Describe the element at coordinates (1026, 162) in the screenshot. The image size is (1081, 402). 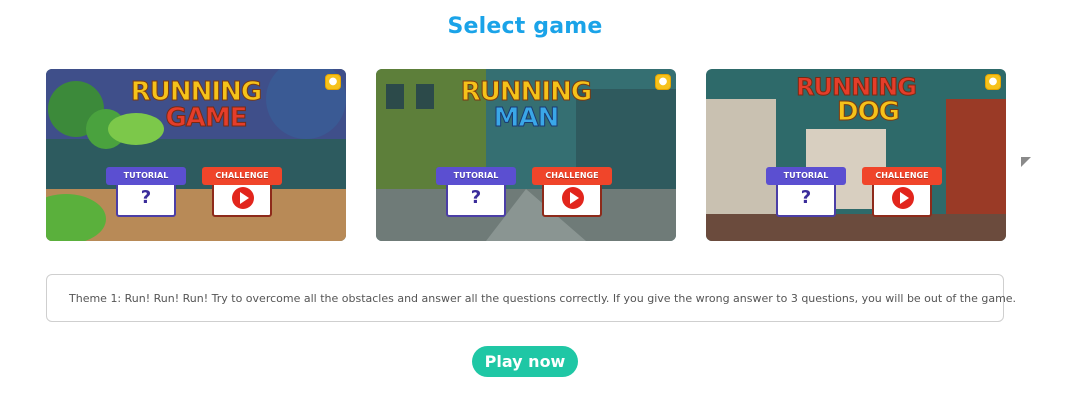
I see `cursor-icon` at that location.